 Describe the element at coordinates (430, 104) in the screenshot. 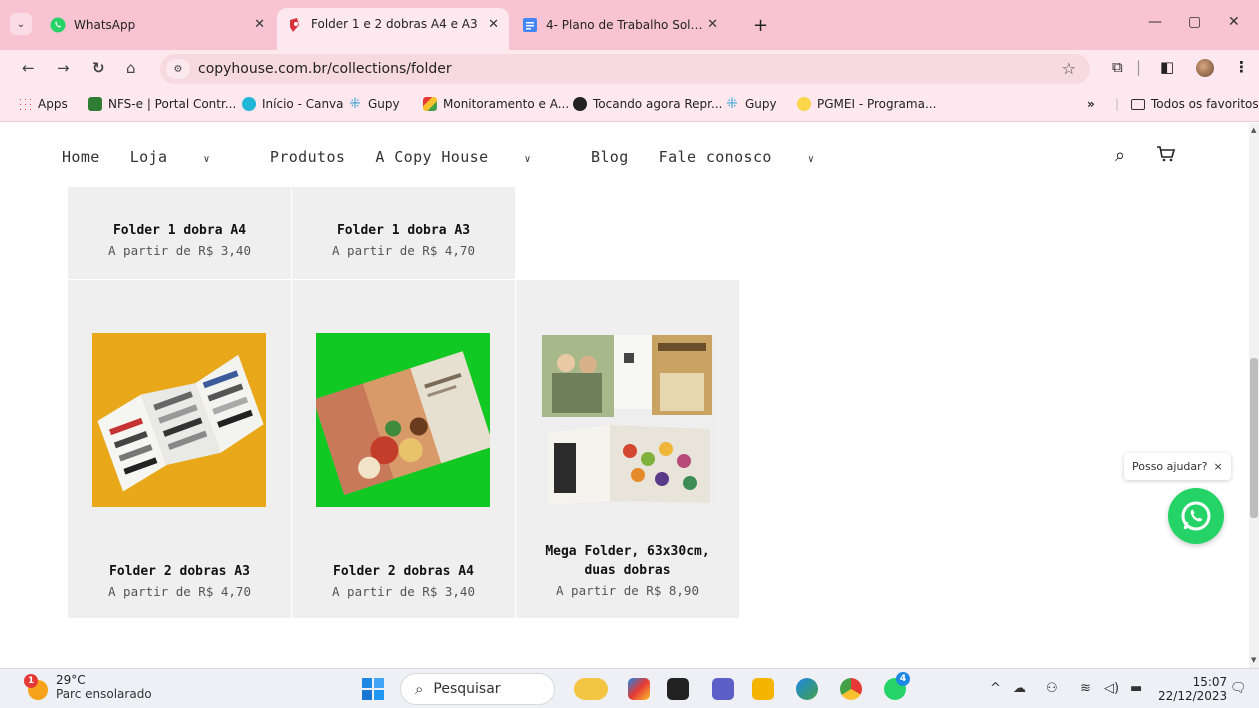

I see `monitoramento-icon` at that location.